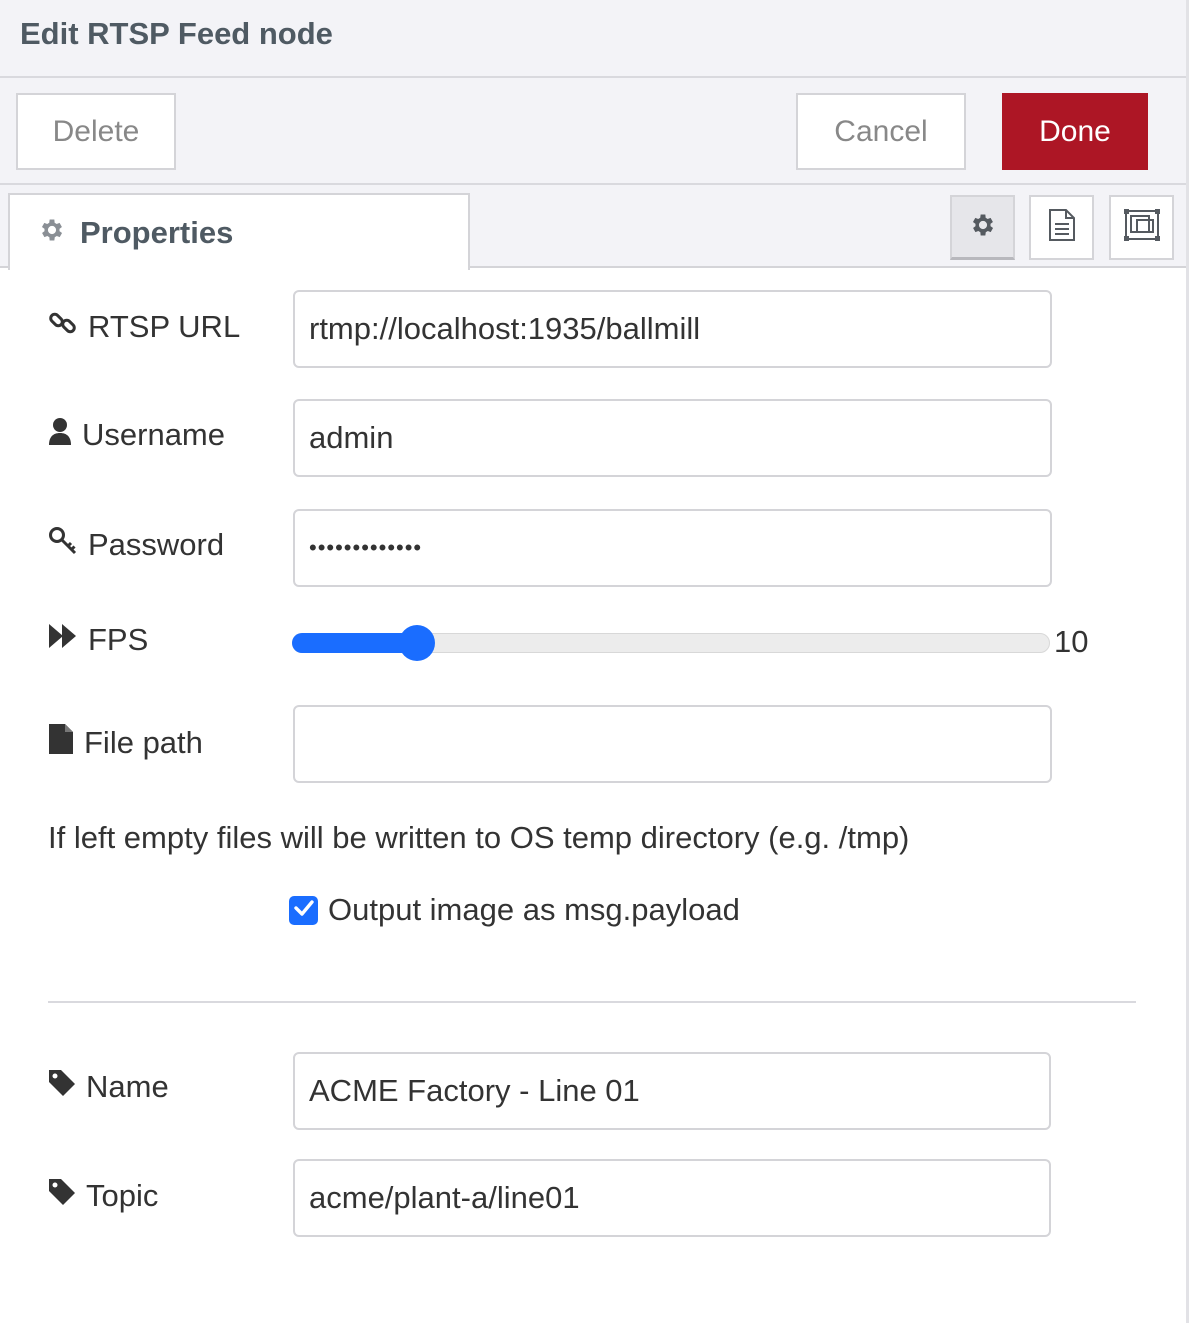  I want to click on tab-settings-button, so click(982, 227).